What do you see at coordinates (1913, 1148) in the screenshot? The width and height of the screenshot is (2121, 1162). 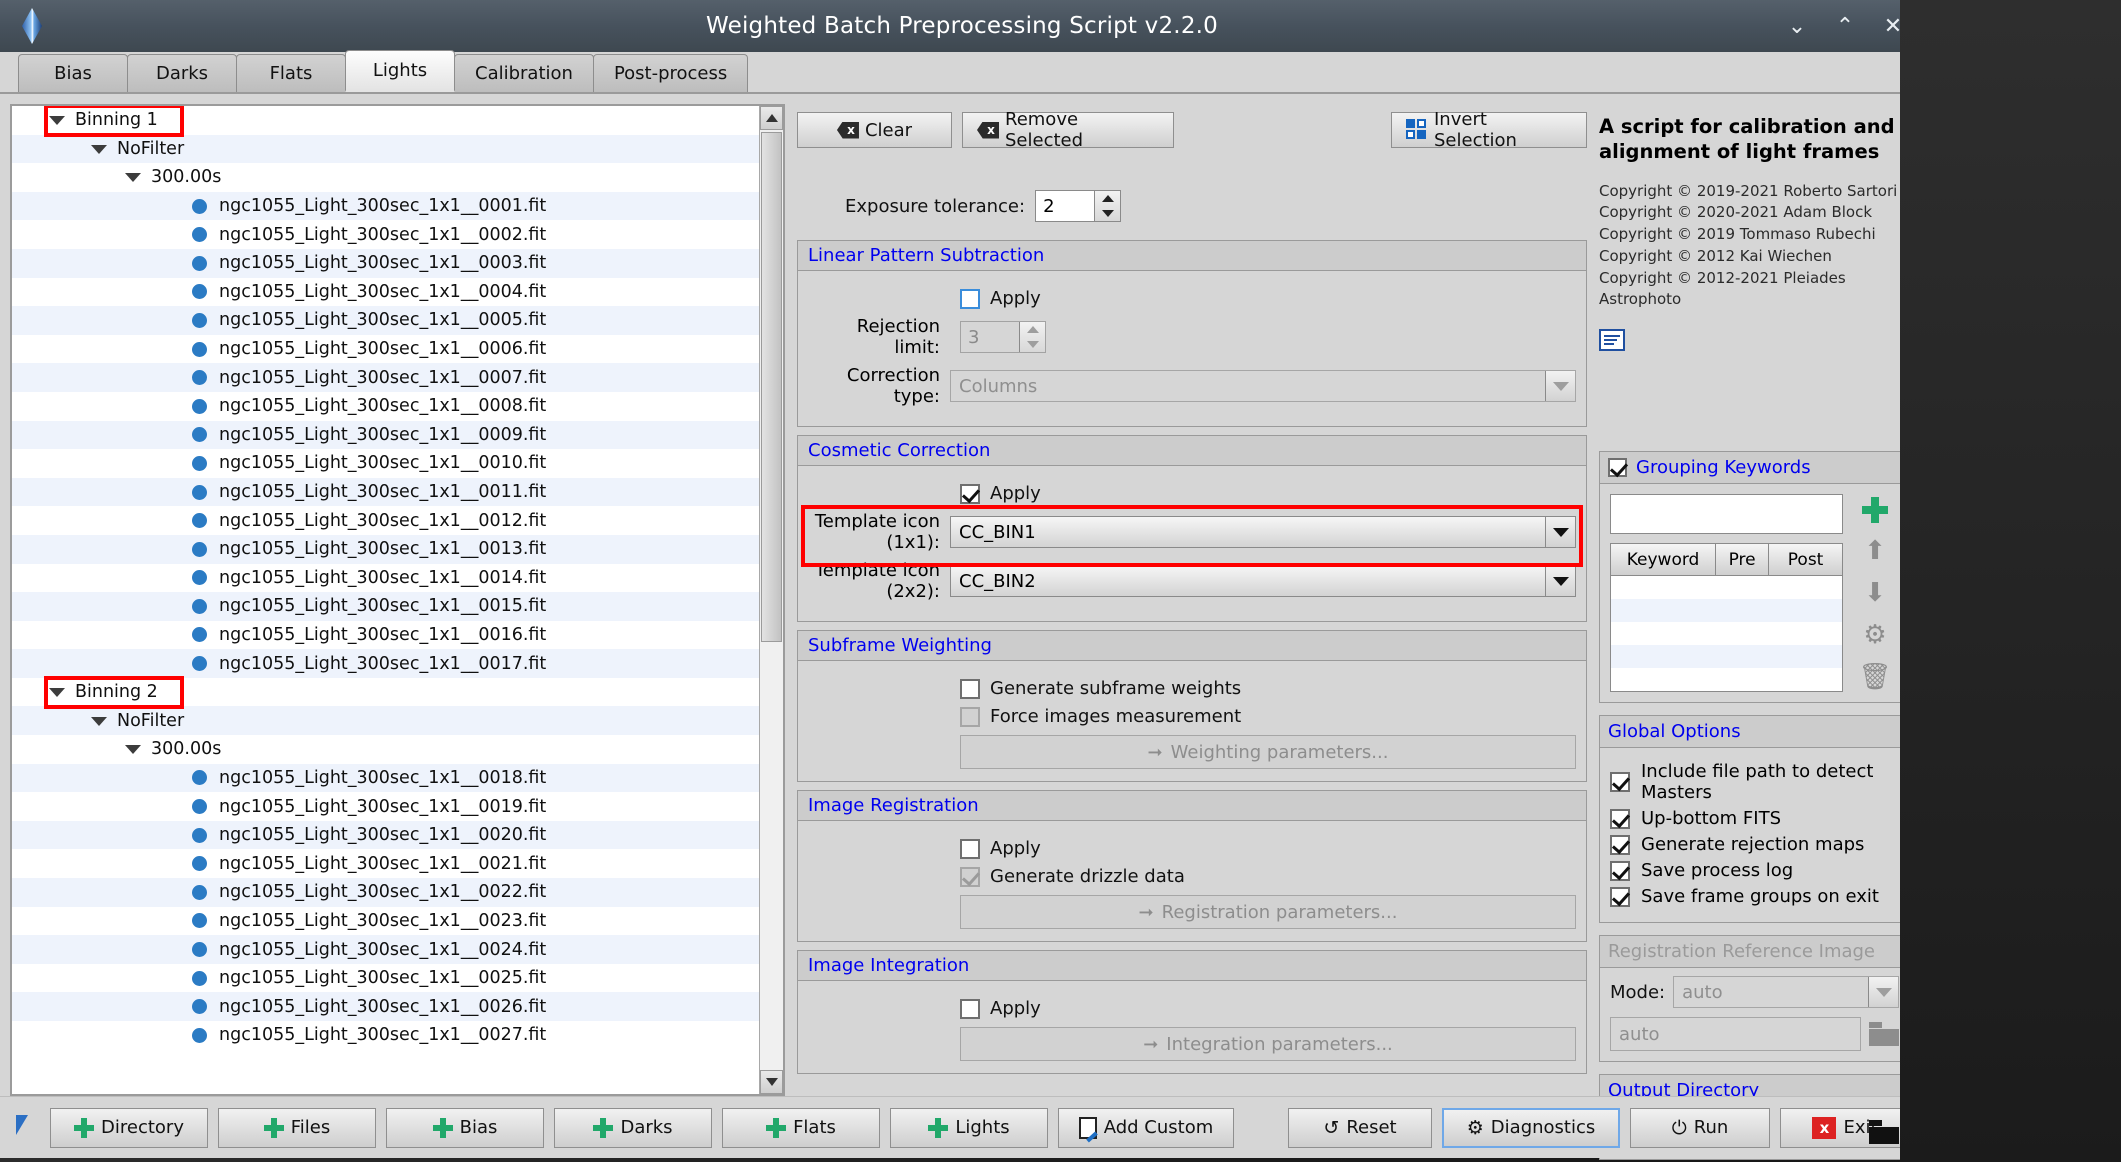 I see `resize-grip` at bounding box center [1913, 1148].